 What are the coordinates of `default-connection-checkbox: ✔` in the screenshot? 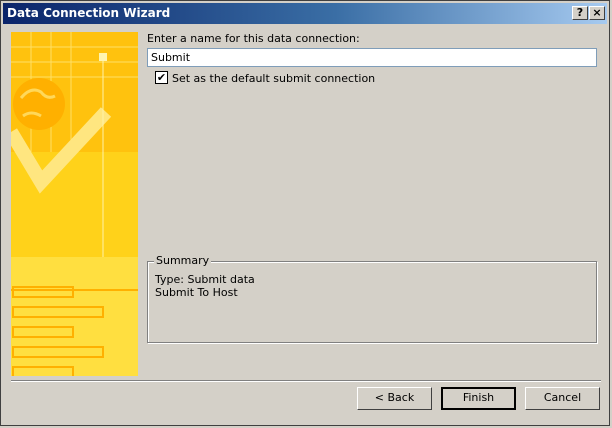 It's located at (161, 77).